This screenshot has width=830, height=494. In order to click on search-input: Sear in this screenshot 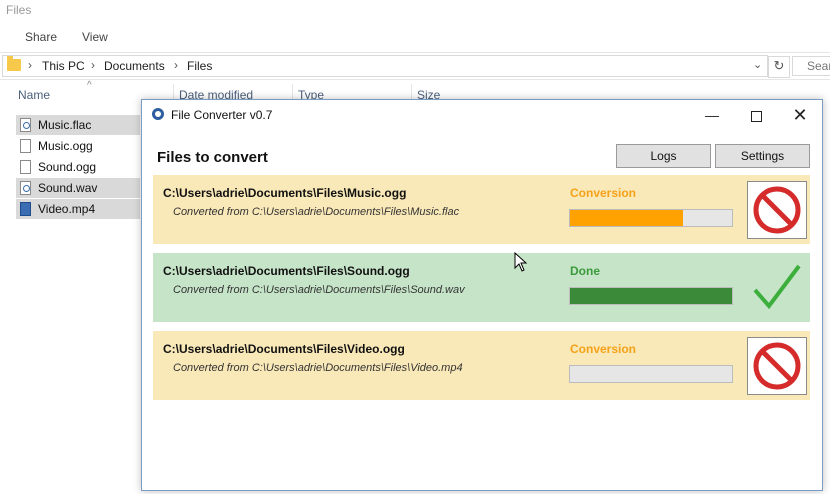, I will do `click(811, 66)`.